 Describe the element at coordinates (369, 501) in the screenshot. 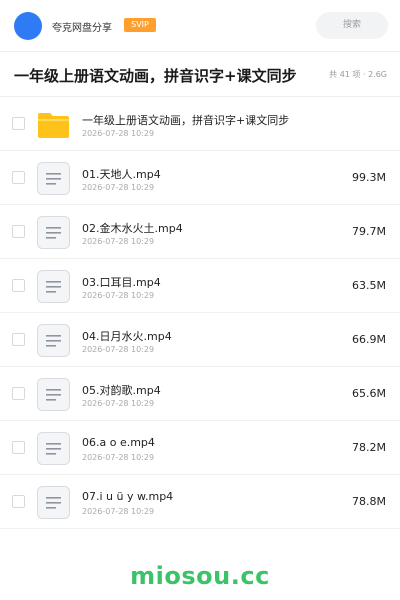

I see `file-size: 78.8M` at that location.